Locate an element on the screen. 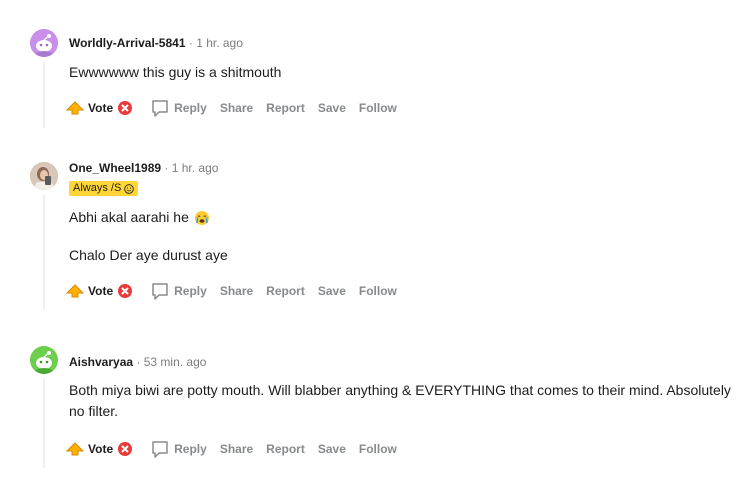  username: Aishvaryaa is located at coordinates (101, 362).